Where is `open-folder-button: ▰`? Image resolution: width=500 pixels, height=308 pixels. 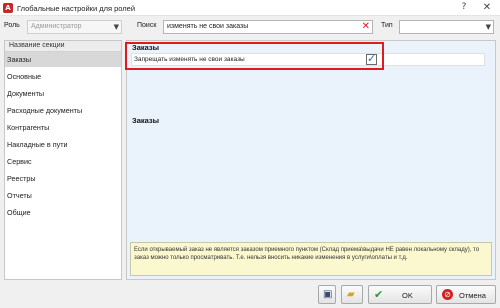 open-folder-button: ▰ is located at coordinates (352, 294).